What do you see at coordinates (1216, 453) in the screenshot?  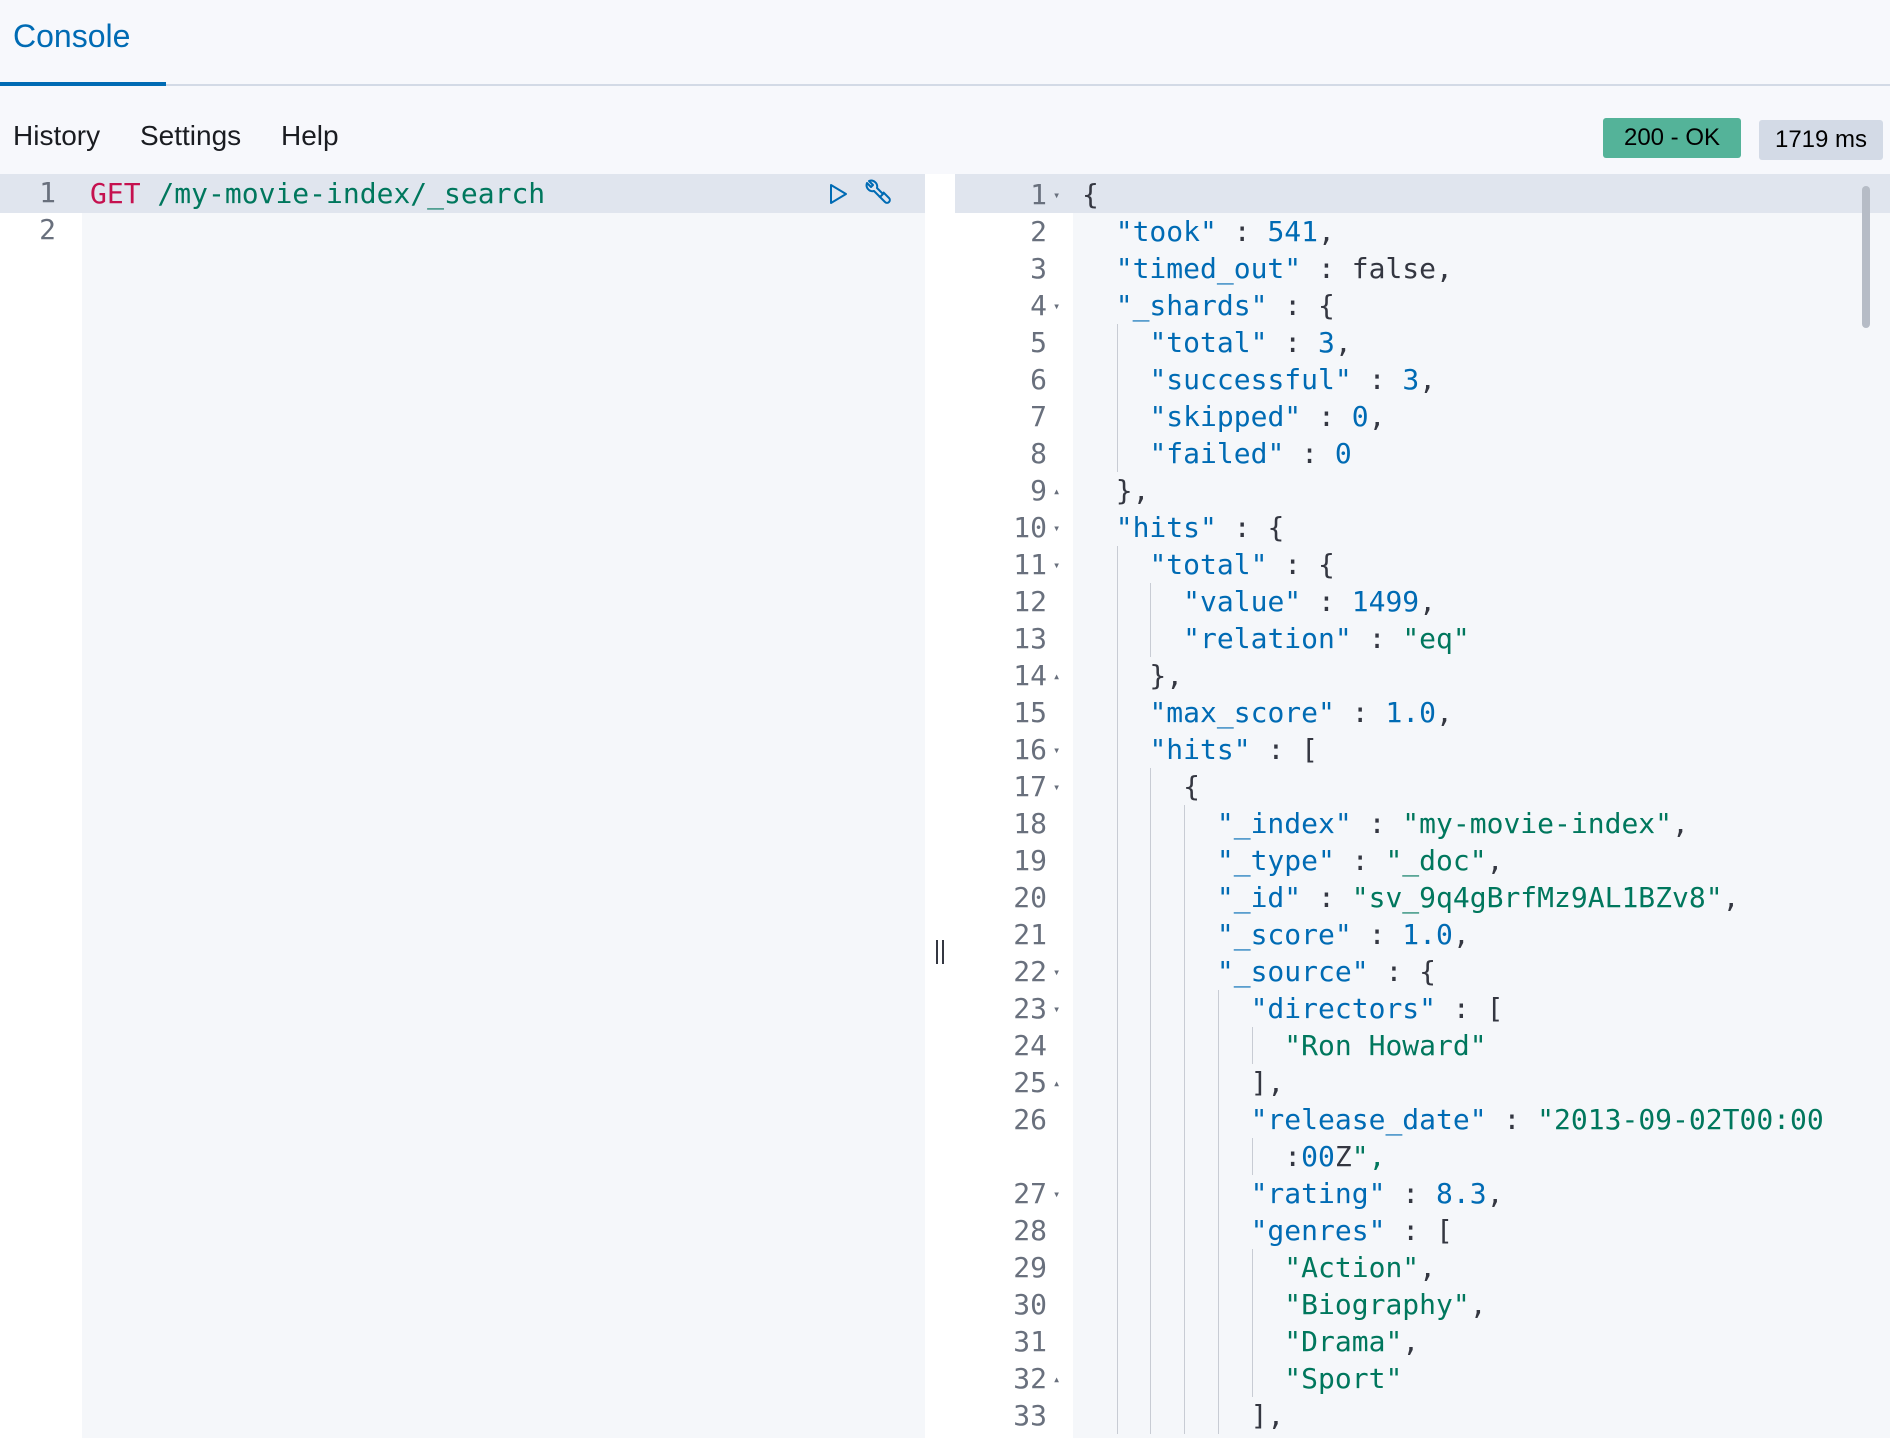 I see `response-line: "failed" : 0` at bounding box center [1216, 453].